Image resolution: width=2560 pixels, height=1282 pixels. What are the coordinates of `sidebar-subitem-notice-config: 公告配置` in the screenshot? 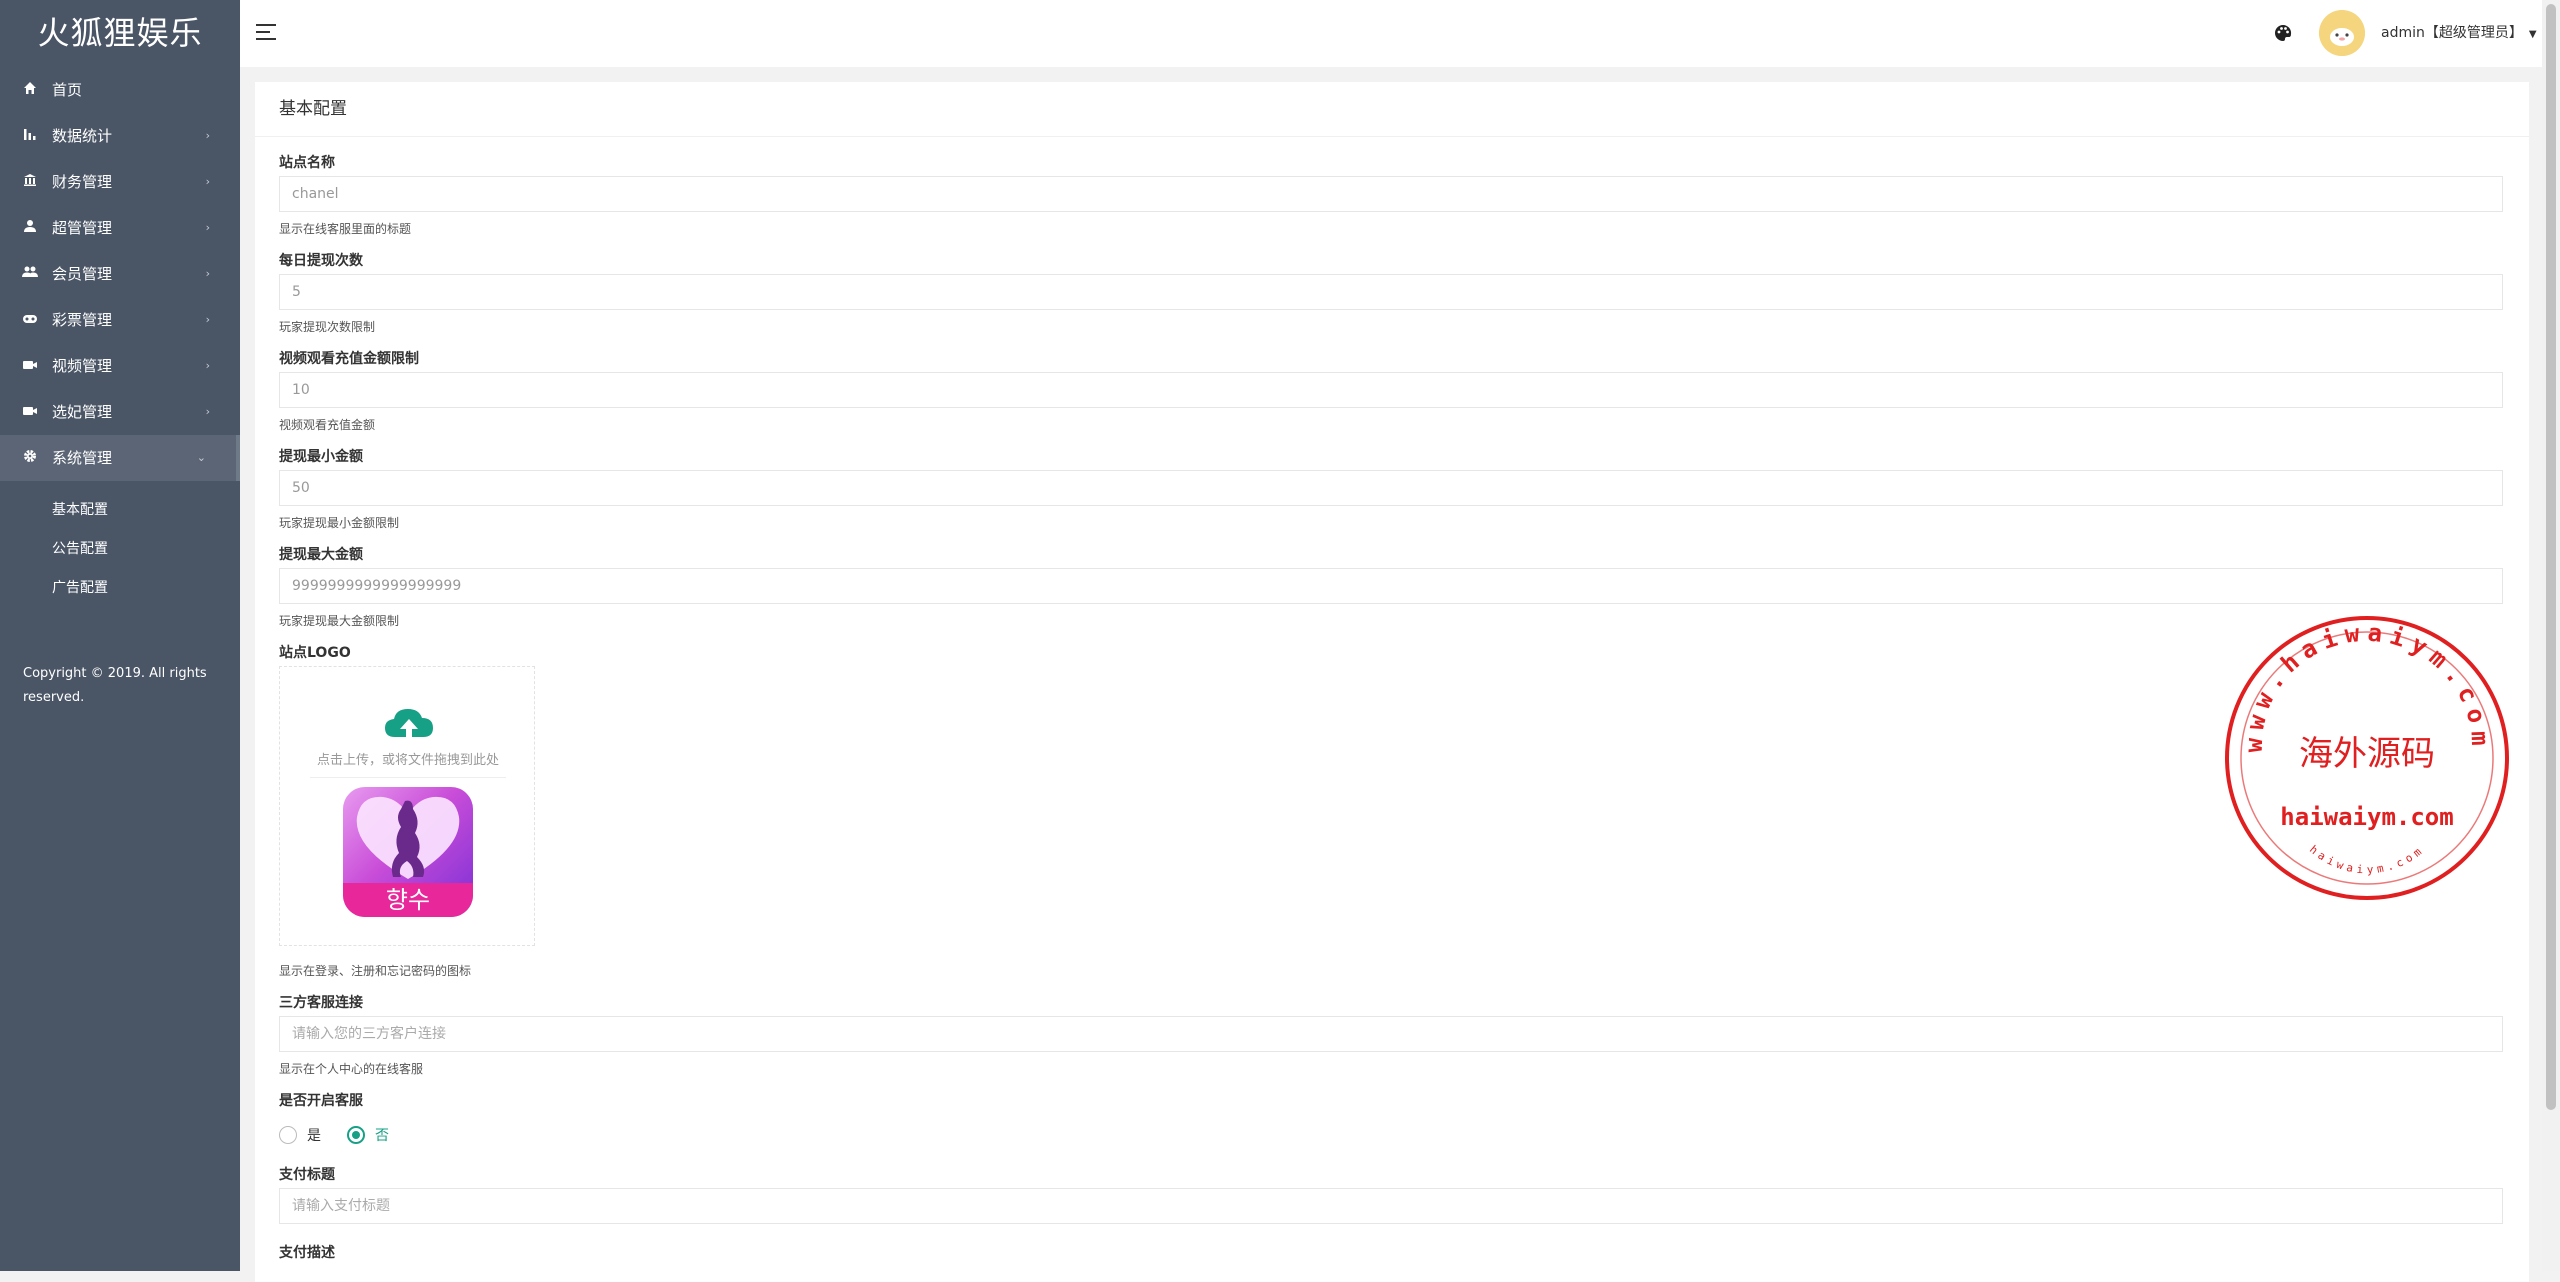 It's located at (120, 549).